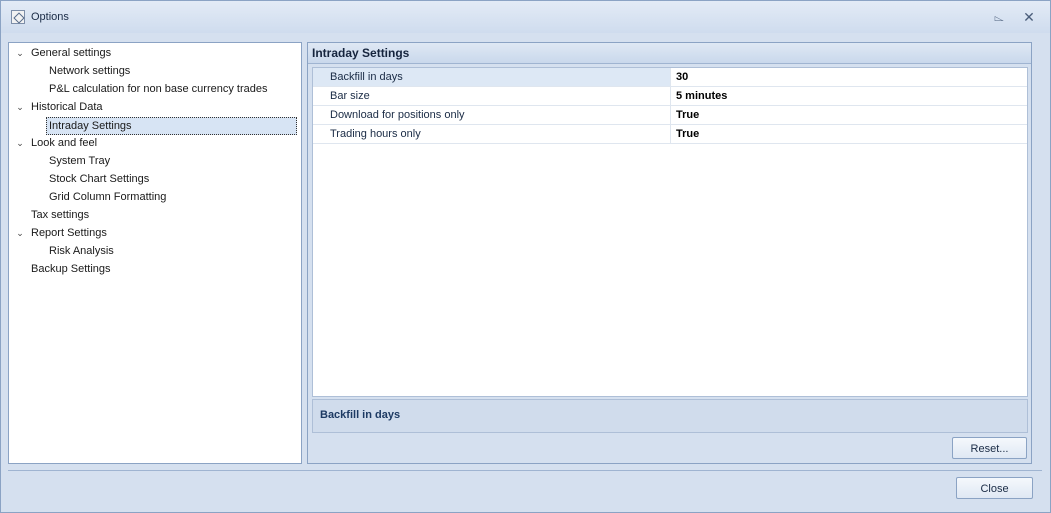 The width and height of the screenshot is (1051, 513). I want to click on property-name: Bar size, so click(350, 96).